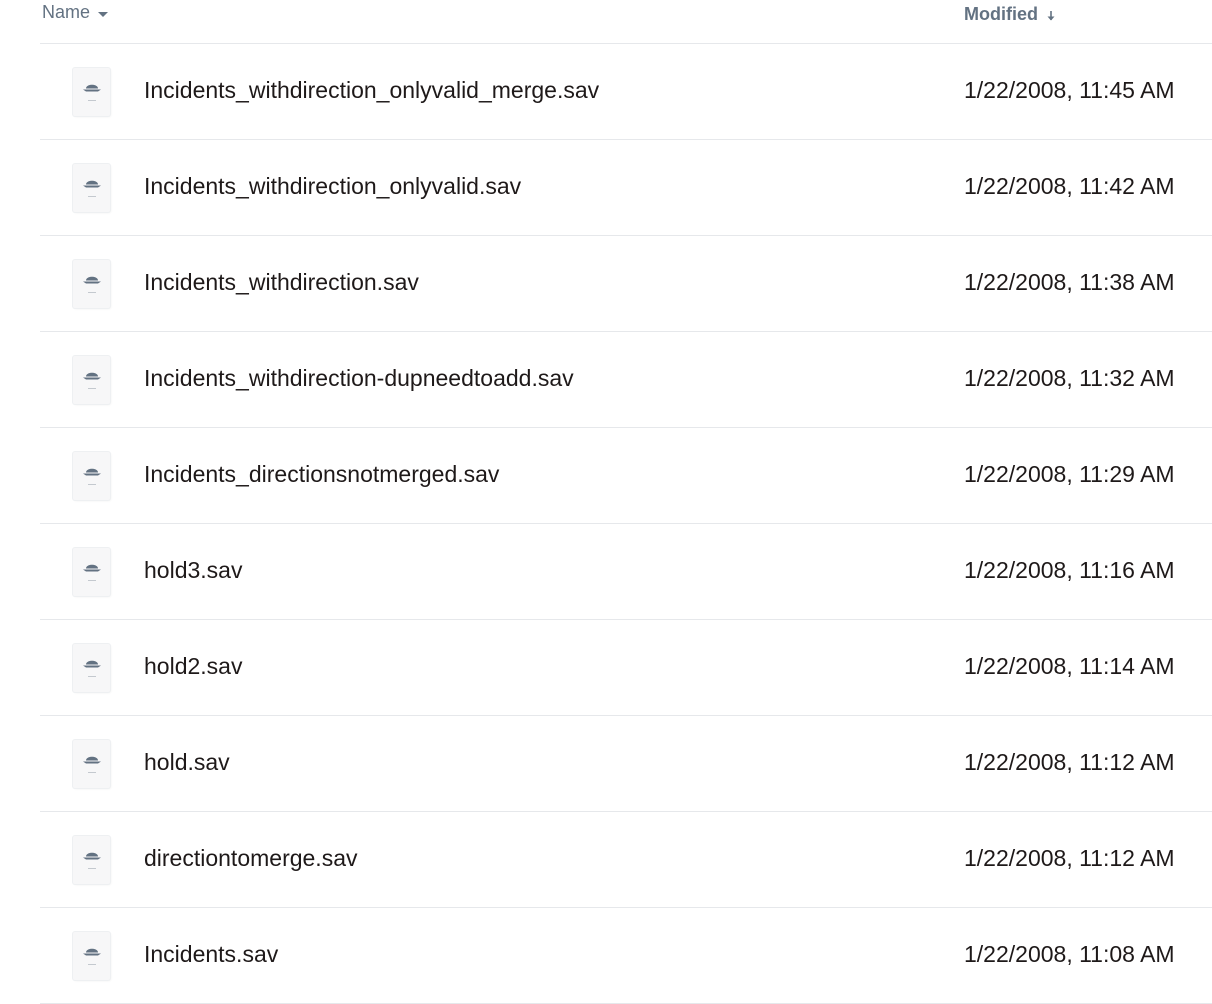 The image size is (1212, 1004). Describe the element at coordinates (626, 22) in the screenshot. I see `list-header: Name Modified` at that location.